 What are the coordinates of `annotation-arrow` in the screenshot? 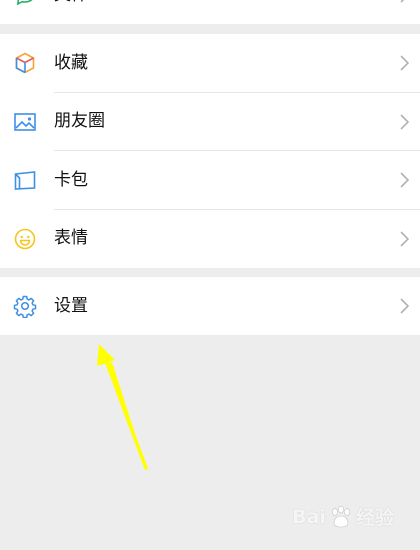 It's located at (122, 407).